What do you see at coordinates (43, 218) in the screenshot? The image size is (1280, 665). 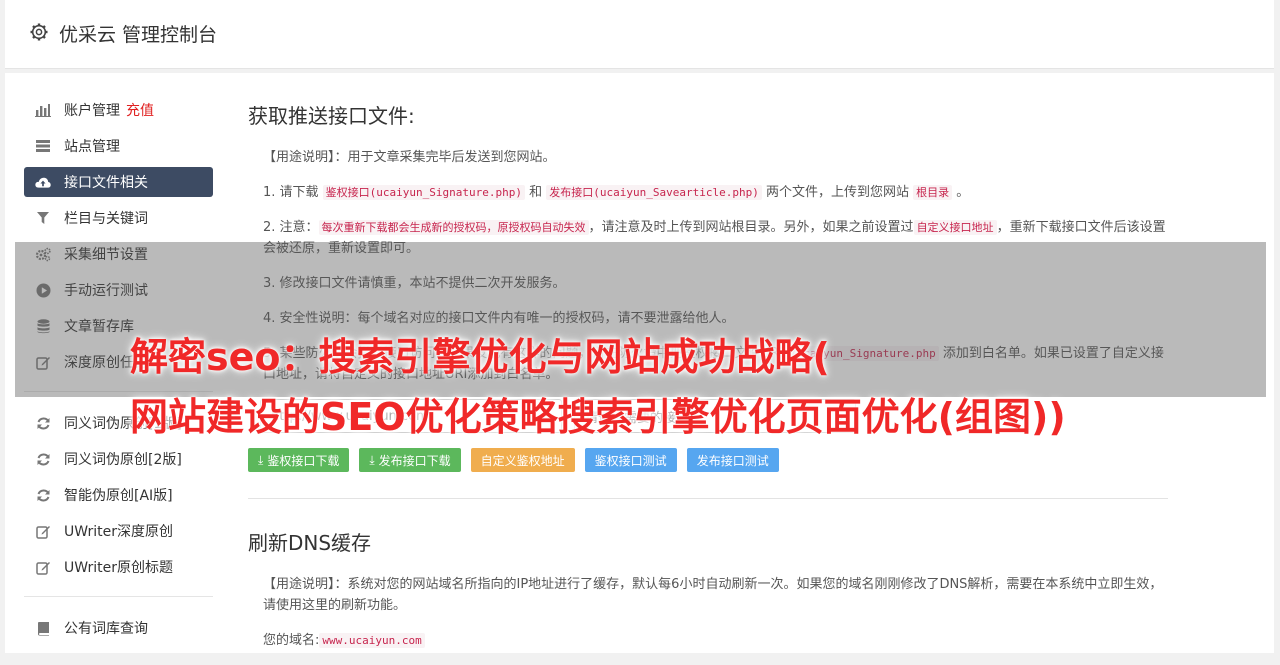 I see `filter-icon` at bounding box center [43, 218].